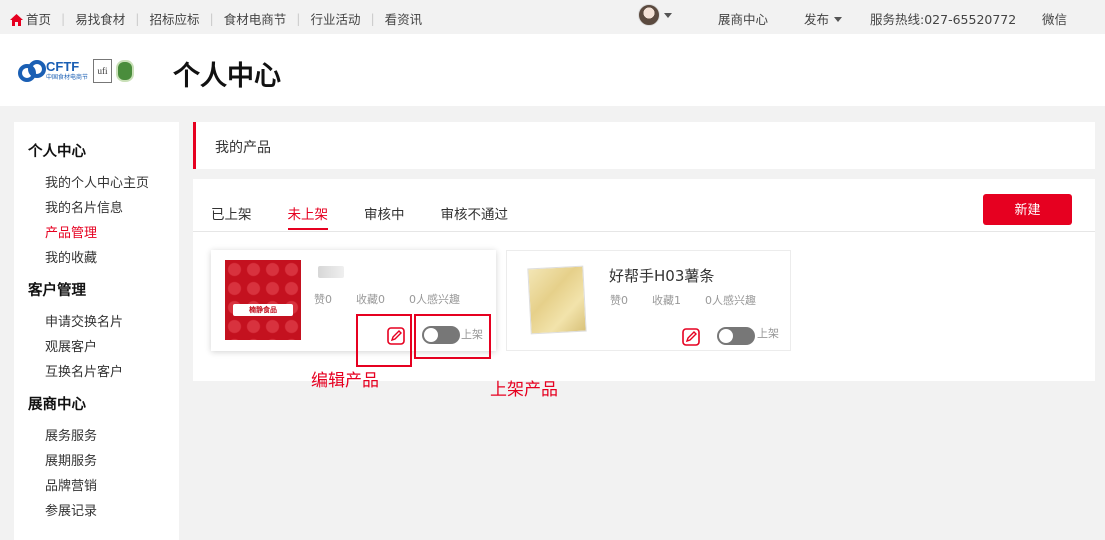 This screenshot has height=540, width=1105. Describe the element at coordinates (370, 299) in the screenshot. I see `favorites-count: 收藏0` at that location.